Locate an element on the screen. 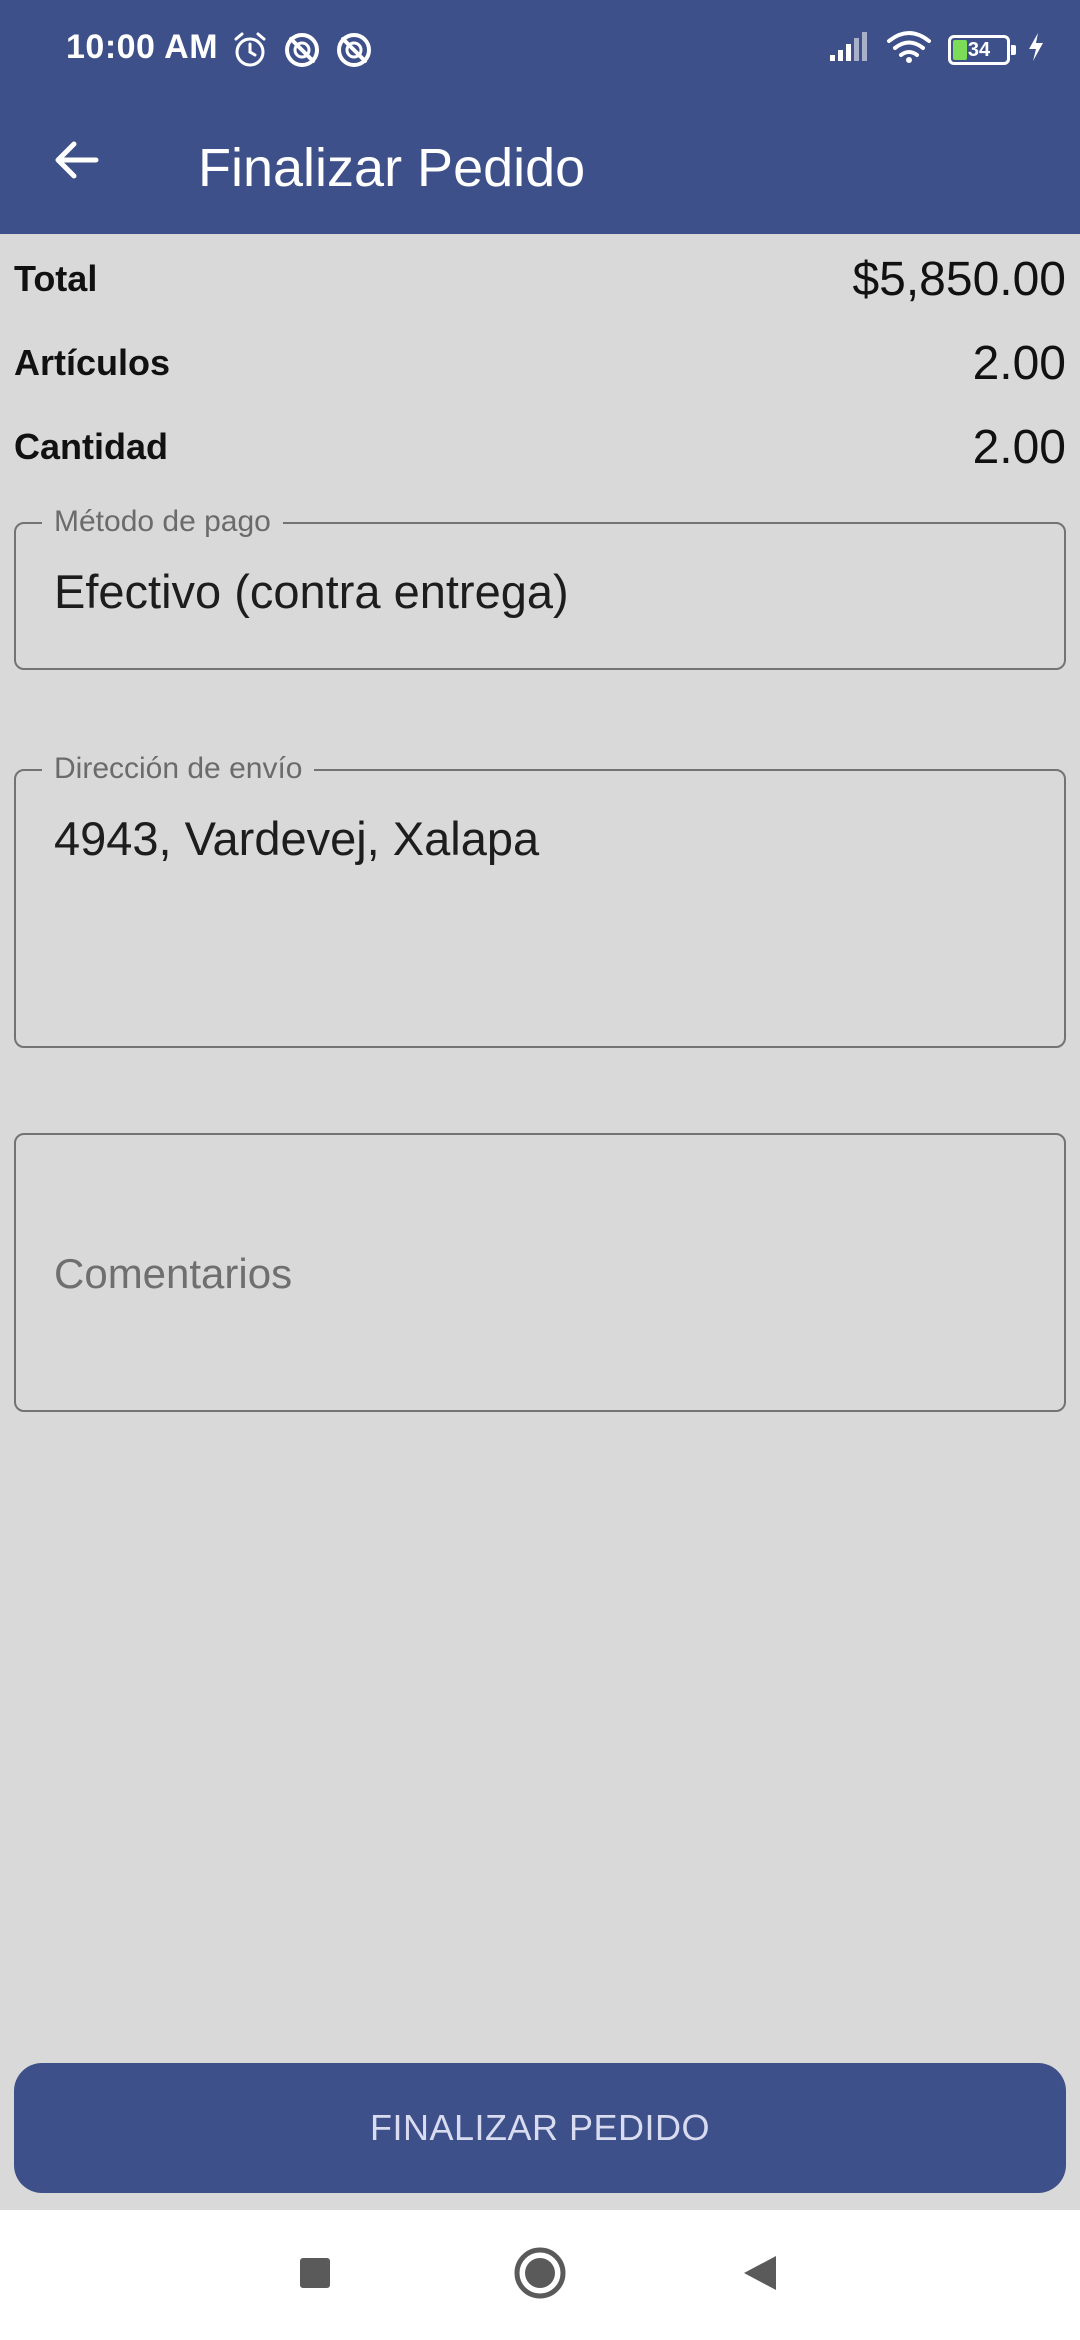  recents-square-icon is located at coordinates (315, 2275).